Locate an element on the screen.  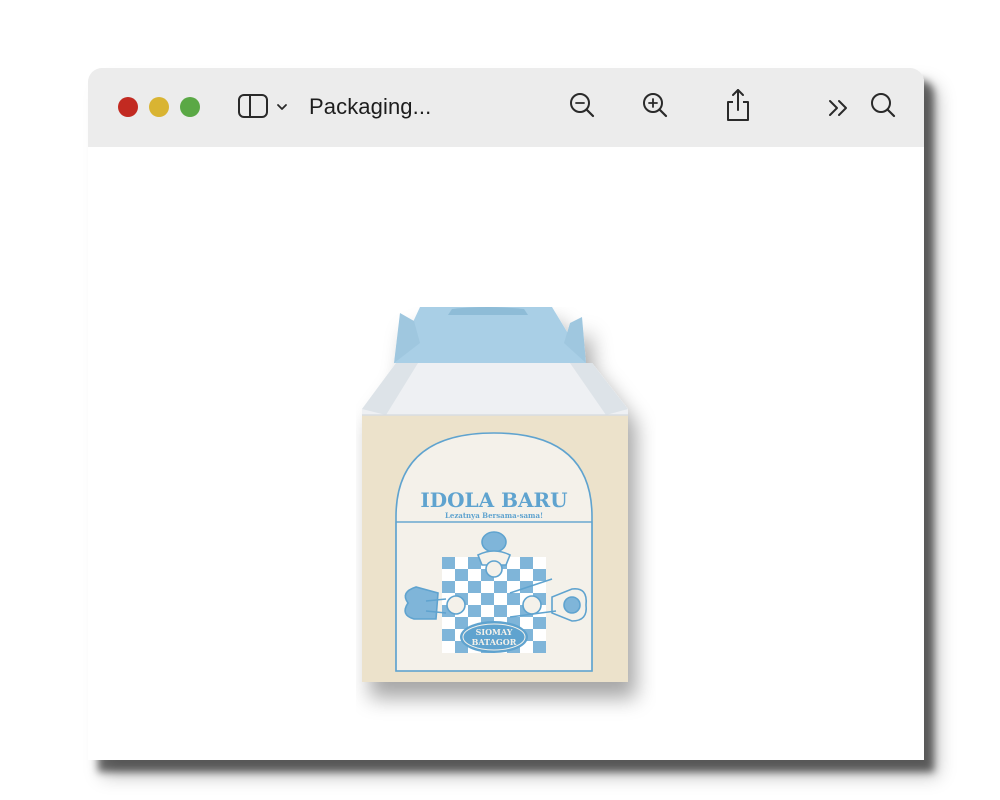
zoom-button is located at coordinates (190, 107).